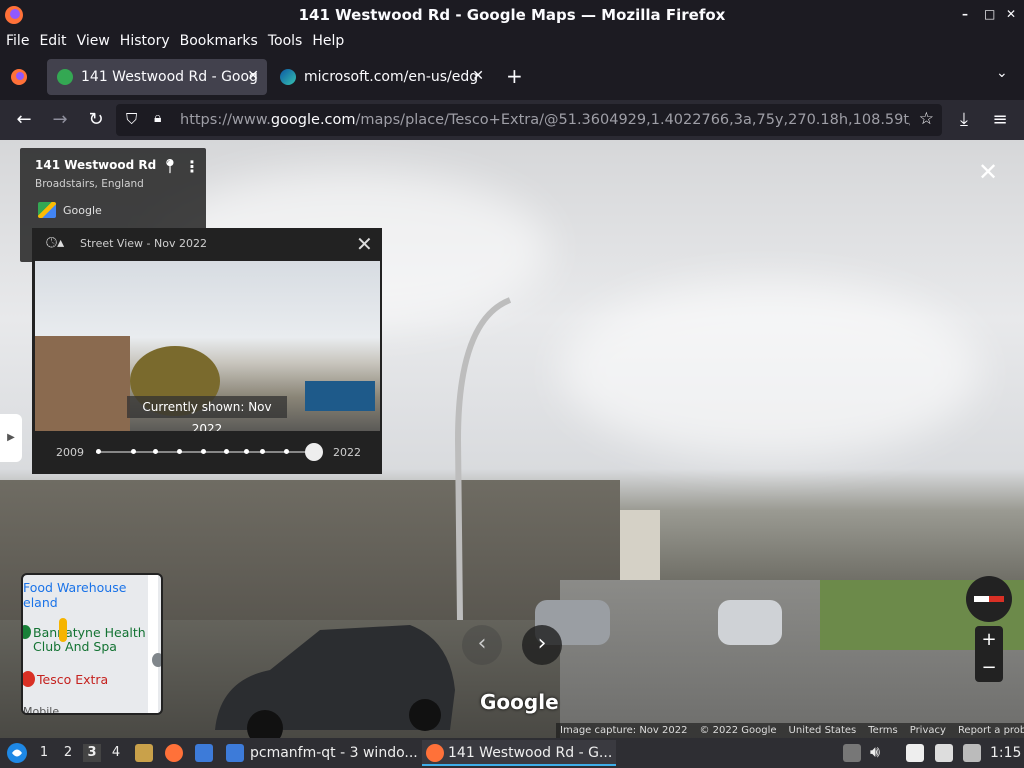 The image size is (1024, 768). What do you see at coordinates (989, 668) in the screenshot?
I see `zoom-out-button: −` at bounding box center [989, 668].